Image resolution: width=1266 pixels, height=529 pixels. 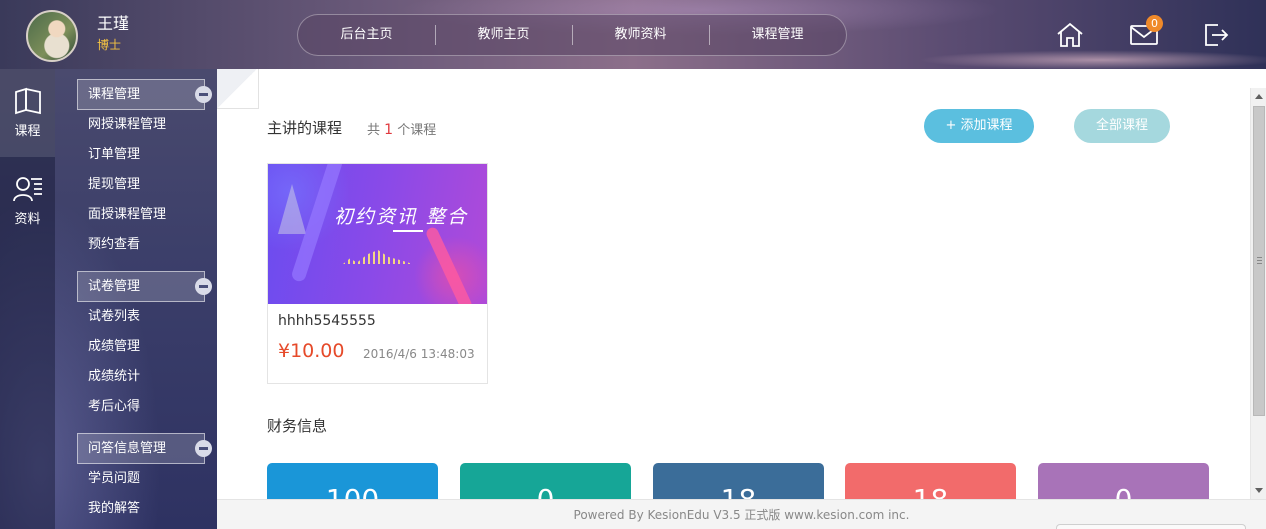 I want to click on top-header: 王瑾 博士 后台主页 教师主页 教师资料 课程管理 0, so click(x=633, y=34).